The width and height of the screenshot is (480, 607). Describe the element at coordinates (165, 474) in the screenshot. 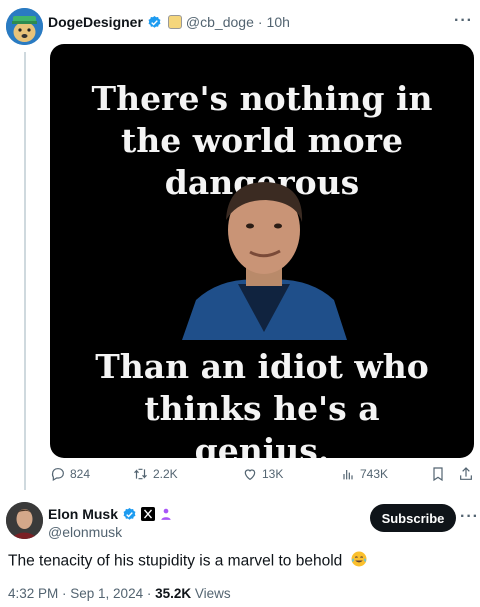

I see `repost-count: 2.2K` at that location.